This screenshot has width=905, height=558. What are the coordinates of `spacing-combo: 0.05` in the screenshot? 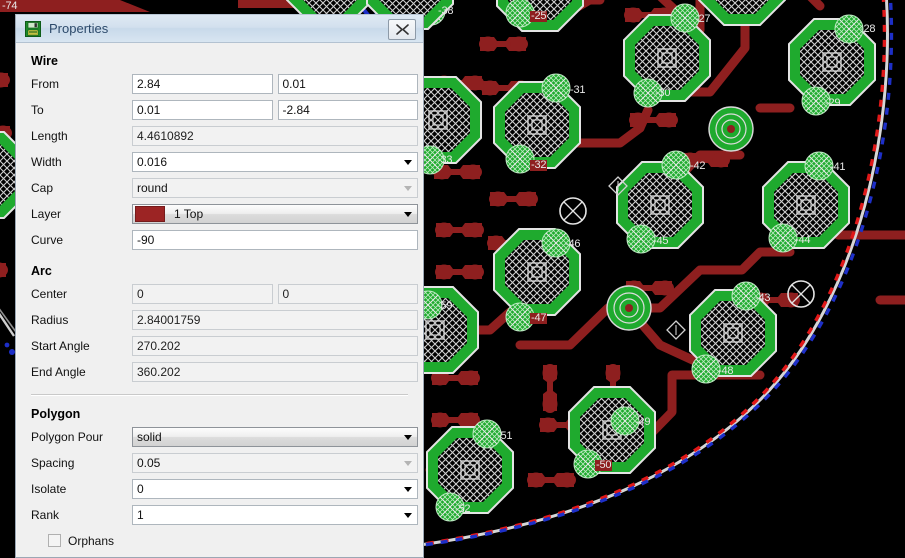 It's located at (275, 463).